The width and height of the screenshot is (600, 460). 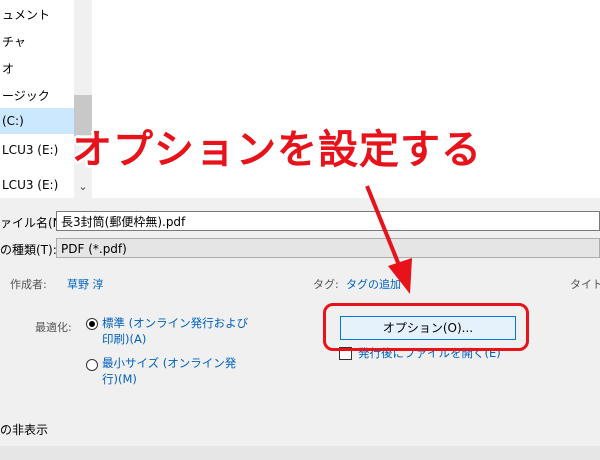 I want to click on filename-input: 長3封筒(郵便枠無).pdf, so click(x=328, y=221).